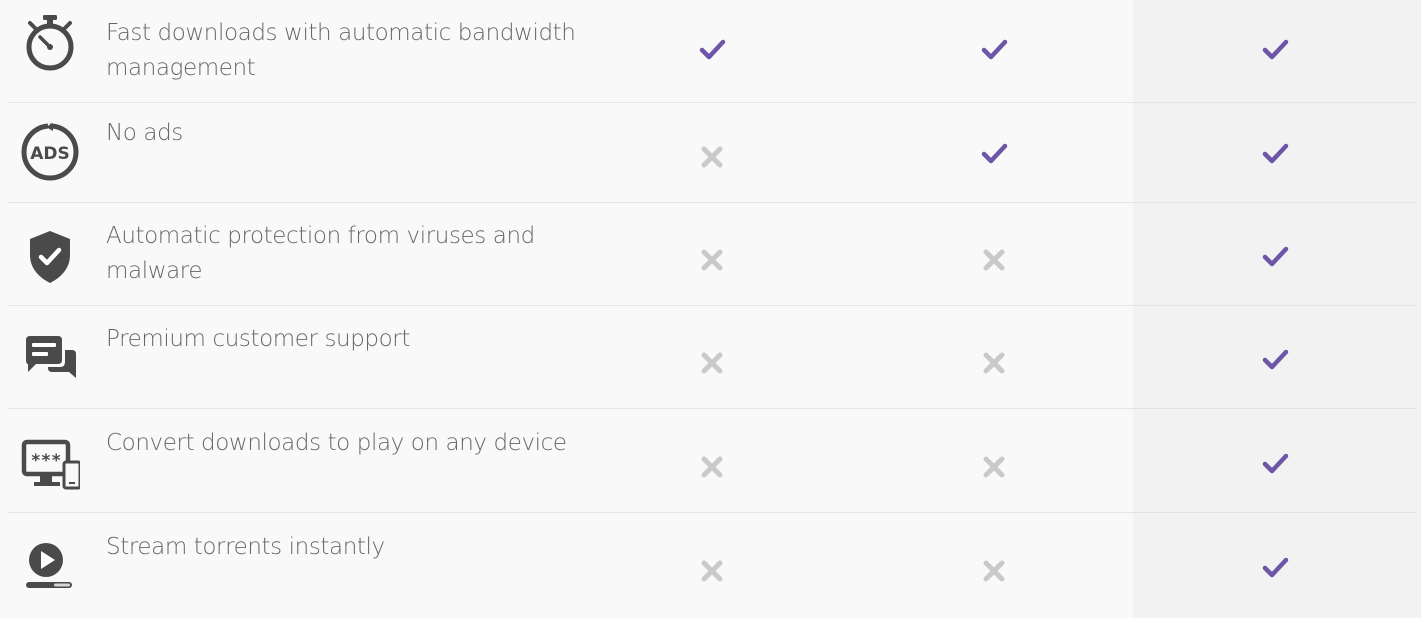 The image size is (1421, 618). What do you see at coordinates (245, 547) in the screenshot?
I see `feature-label: Stream torrents instantly` at bounding box center [245, 547].